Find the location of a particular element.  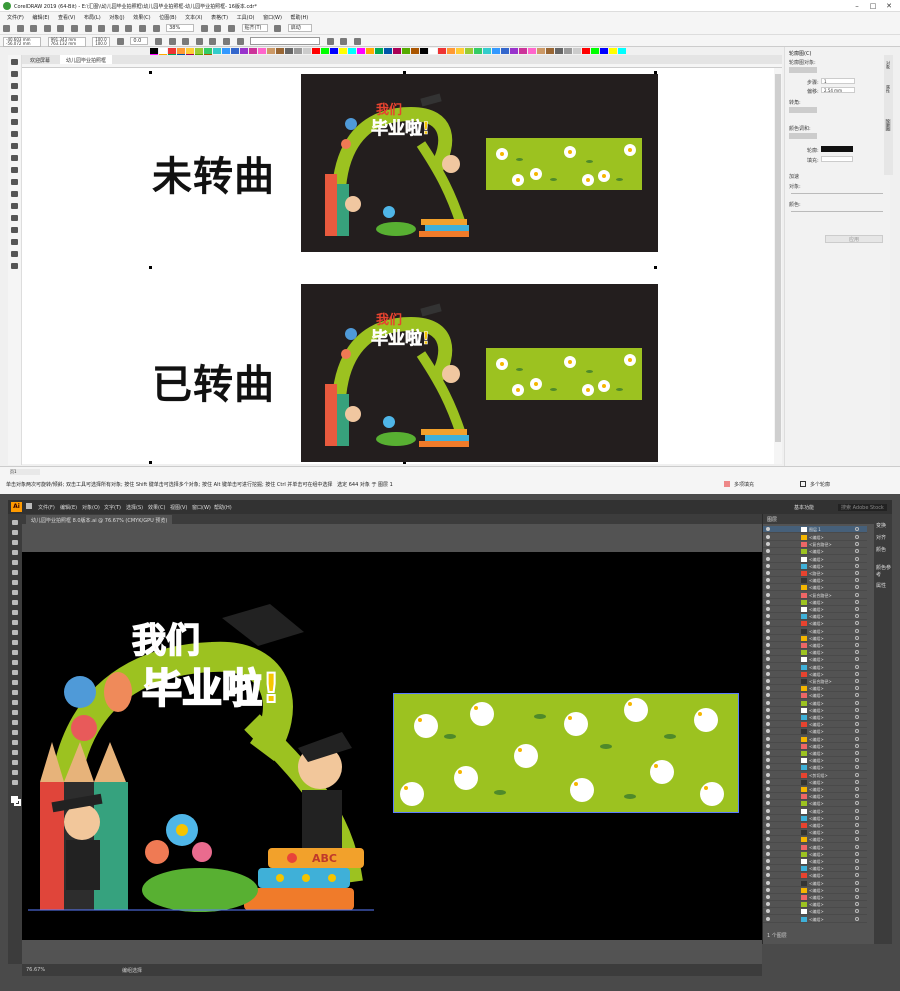

panel-transform: 变换 is located at coordinates (881, 525).